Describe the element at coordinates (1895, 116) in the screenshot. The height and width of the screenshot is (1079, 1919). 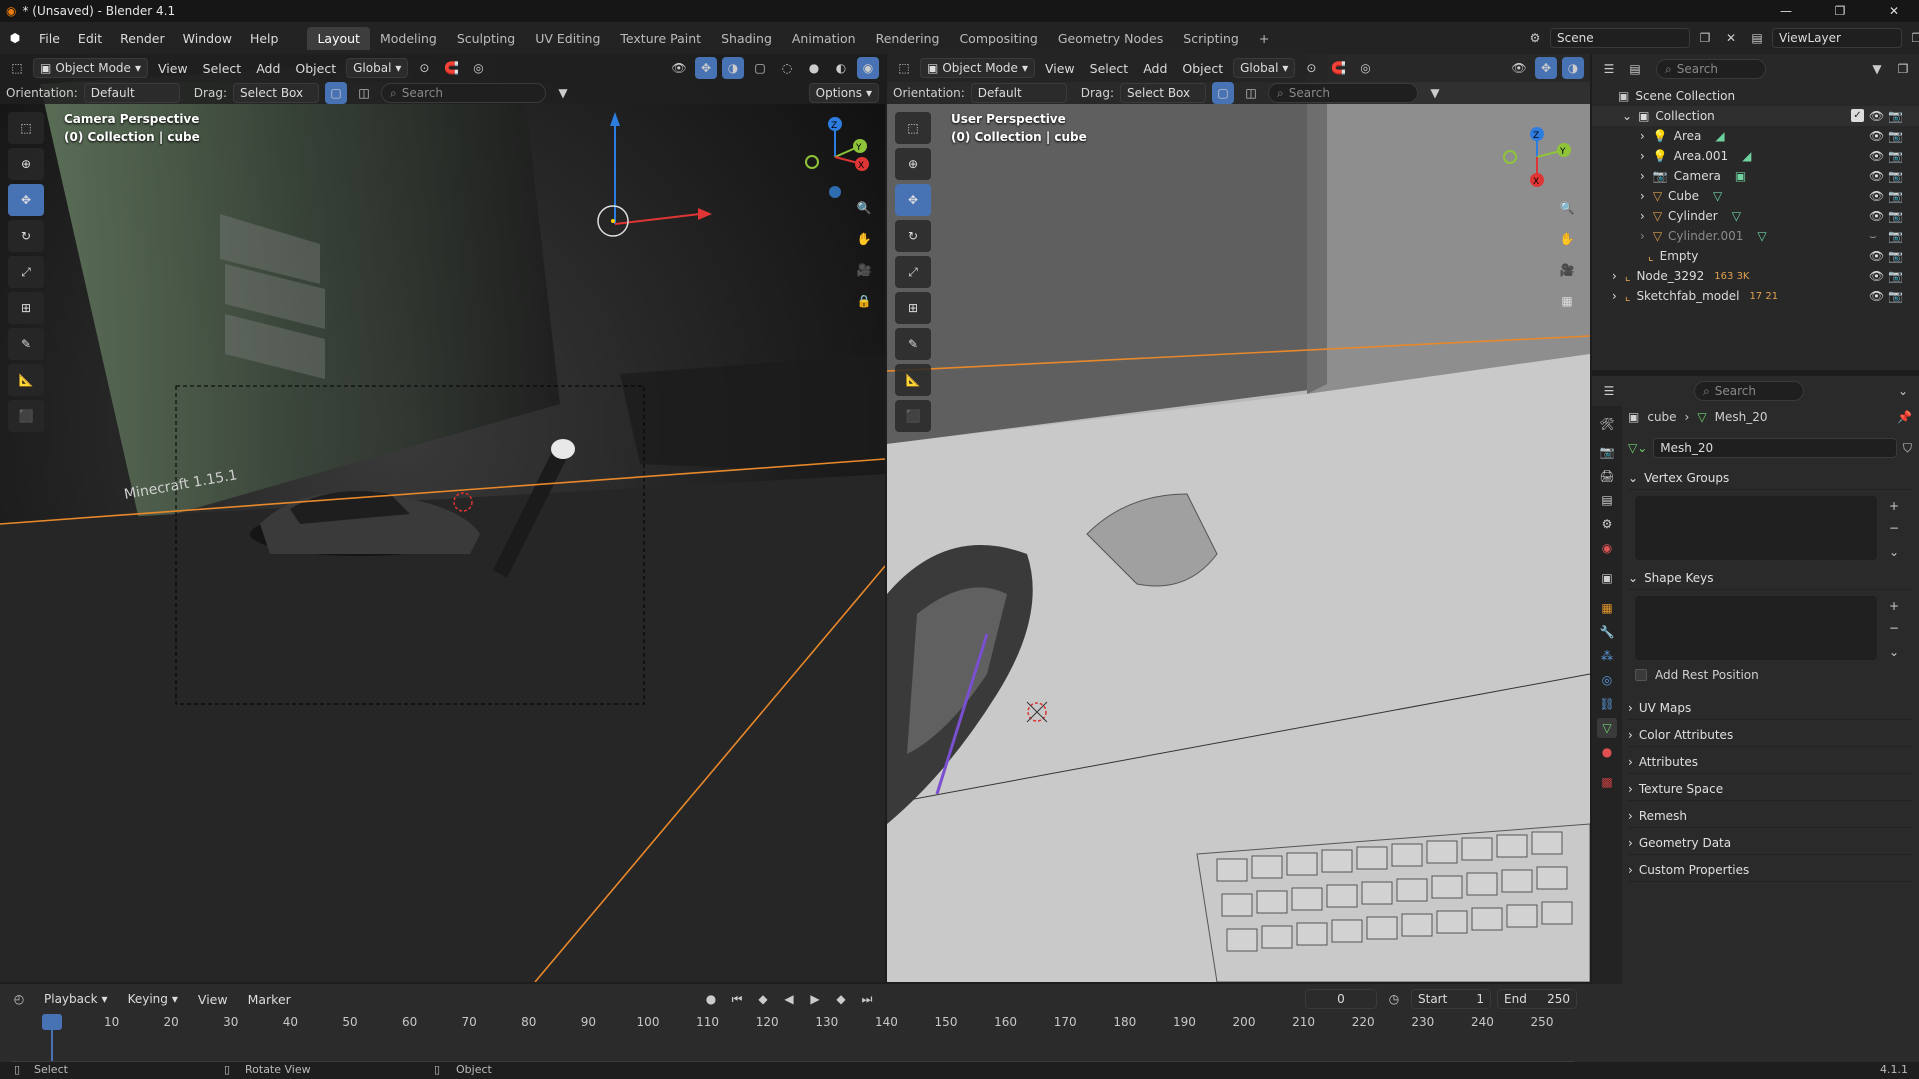
I see `collection-render-icon: 📷` at that location.